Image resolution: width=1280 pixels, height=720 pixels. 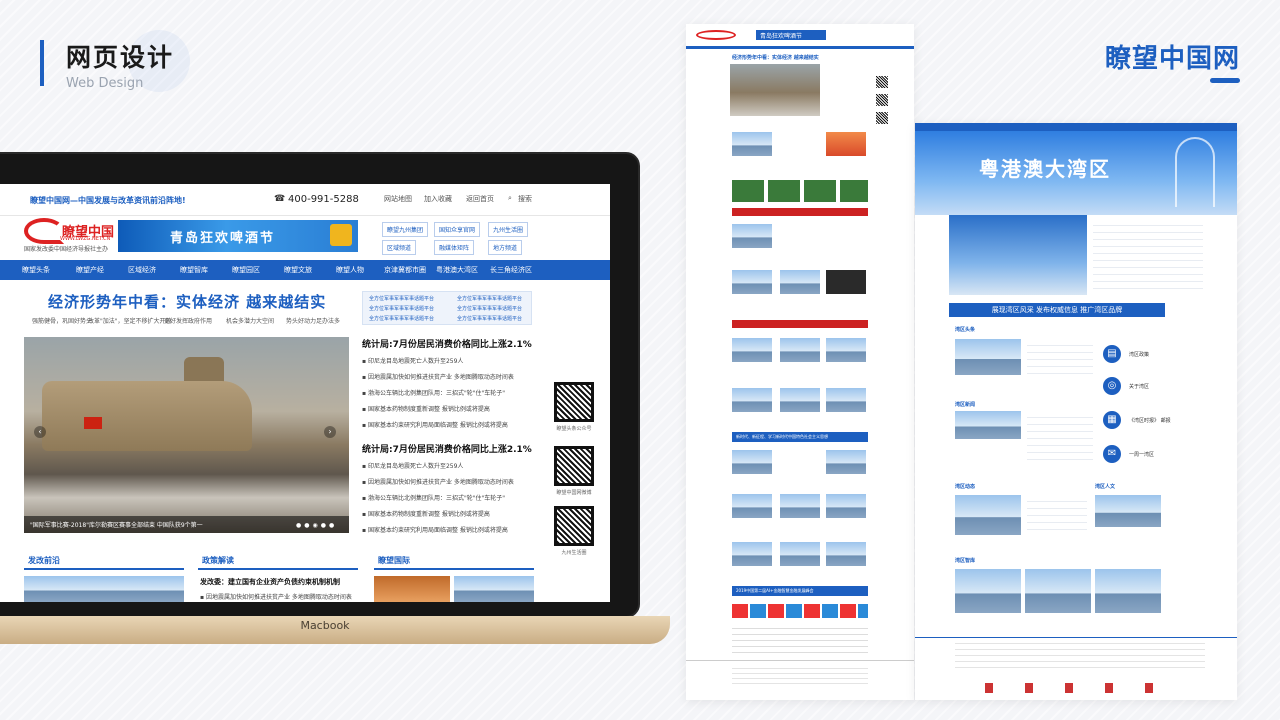 I want to click on page-subtitle: Web Design, so click(x=105, y=83).